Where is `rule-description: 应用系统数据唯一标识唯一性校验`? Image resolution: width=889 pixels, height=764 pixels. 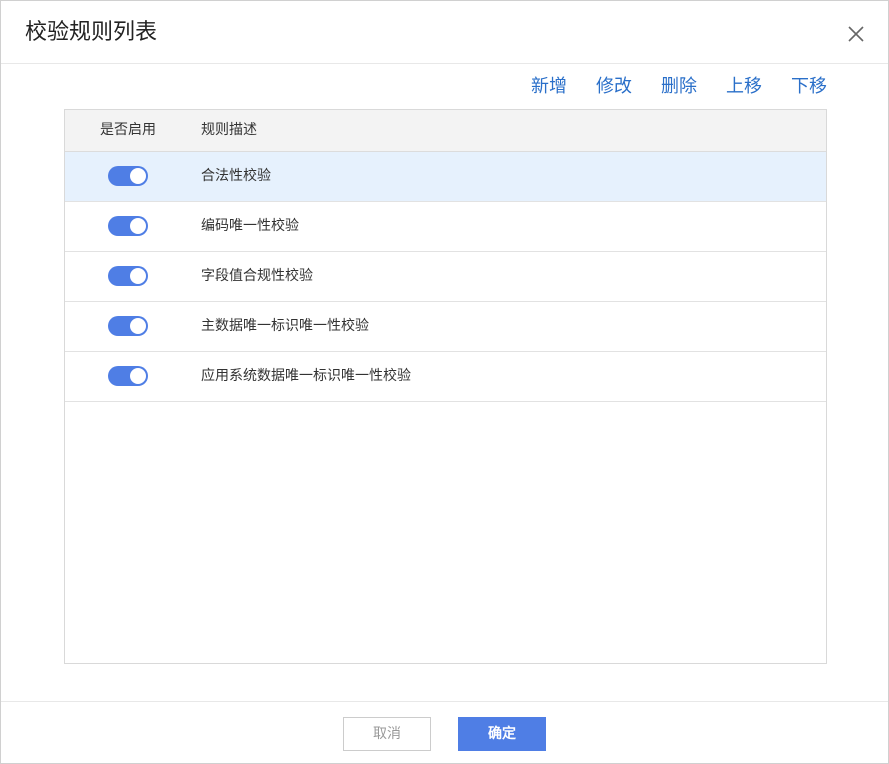
rule-description: 应用系统数据唯一标识唯一性校验 is located at coordinates (306, 376).